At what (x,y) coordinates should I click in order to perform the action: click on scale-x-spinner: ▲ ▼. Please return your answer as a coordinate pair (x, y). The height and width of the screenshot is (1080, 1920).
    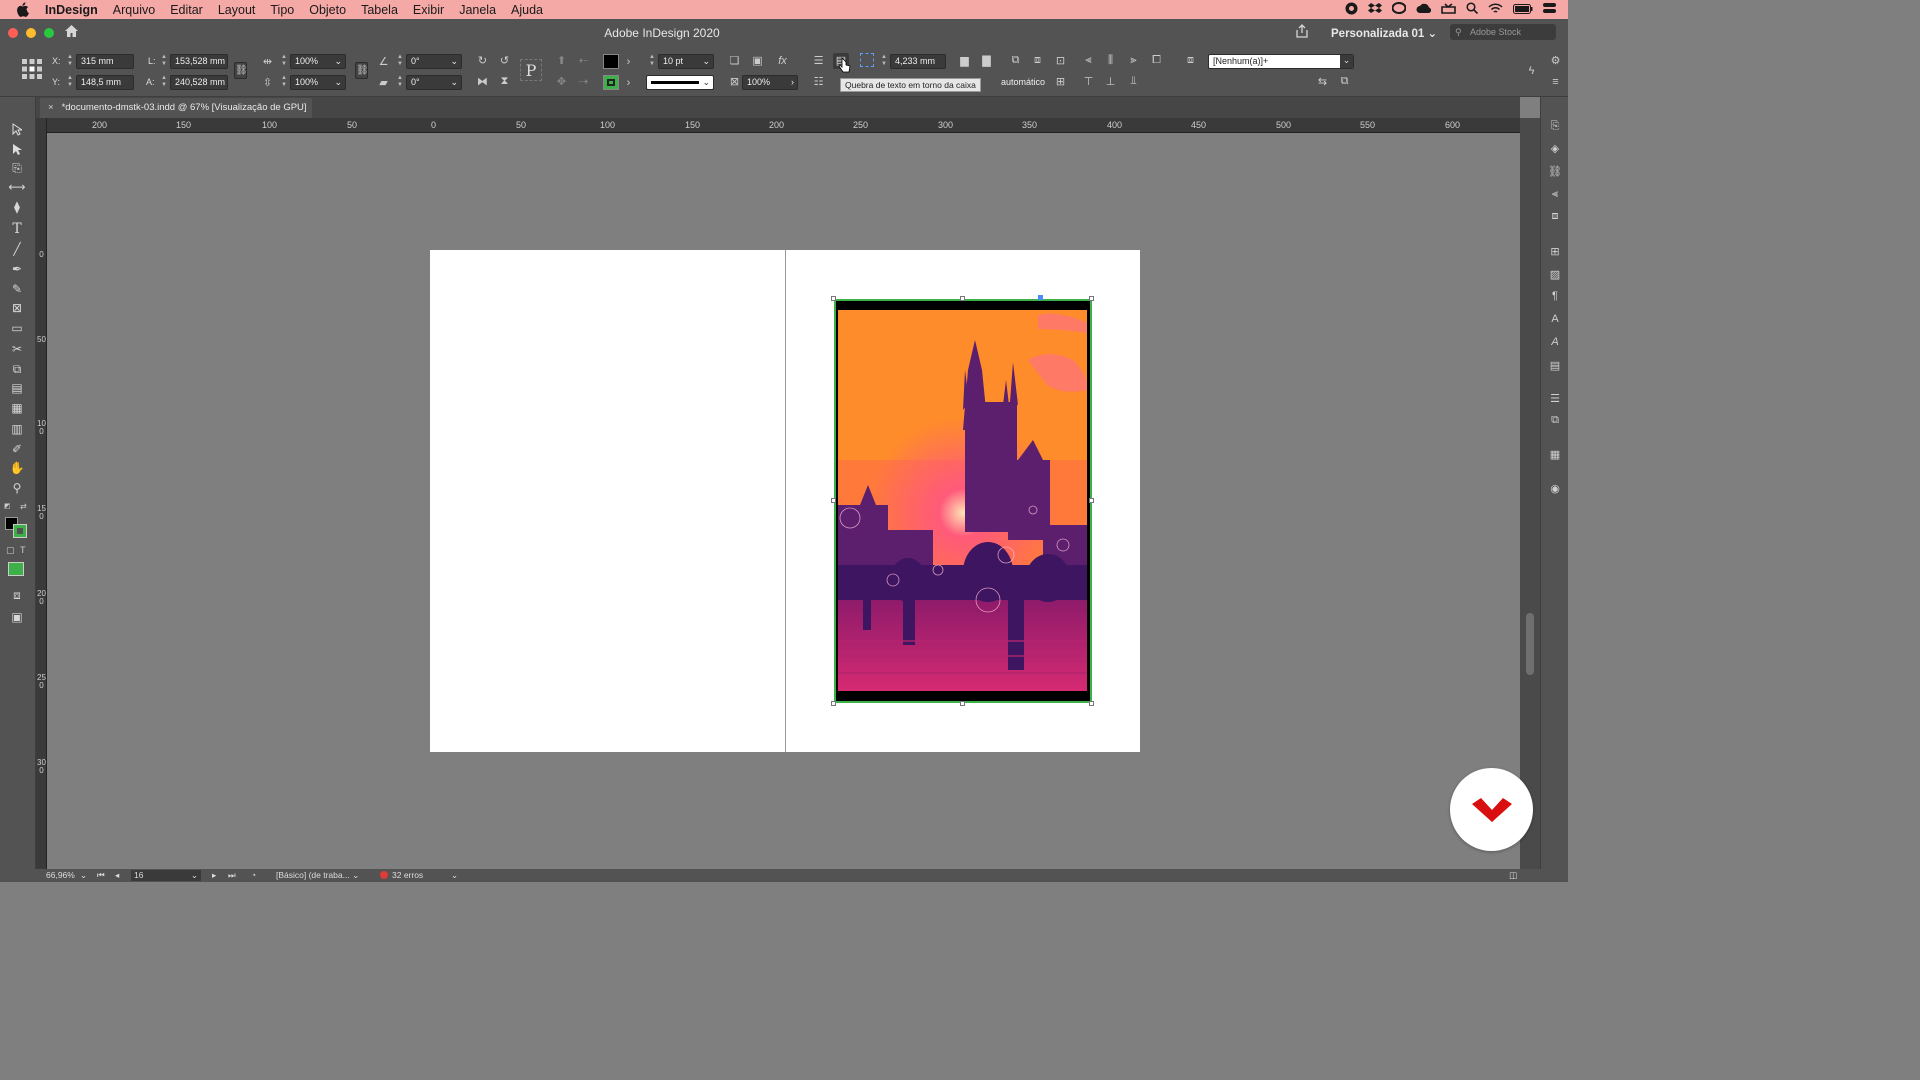
    Looking at the image, I should click on (284, 61).